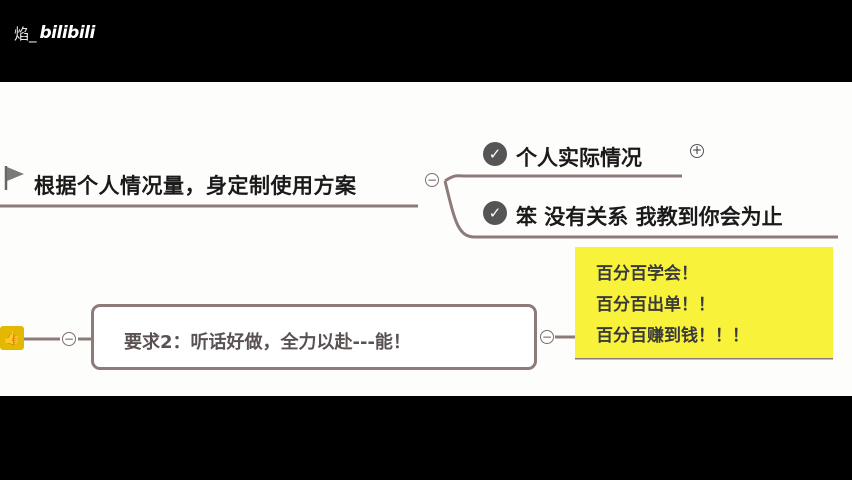 This screenshot has width=852, height=480. What do you see at coordinates (579, 157) in the screenshot?
I see `child-topic-1-label: 个人实际情况` at bounding box center [579, 157].